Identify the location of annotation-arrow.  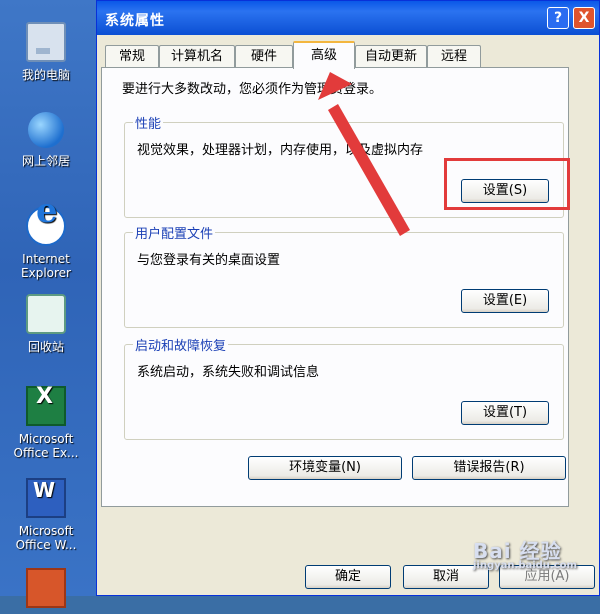
(364, 154).